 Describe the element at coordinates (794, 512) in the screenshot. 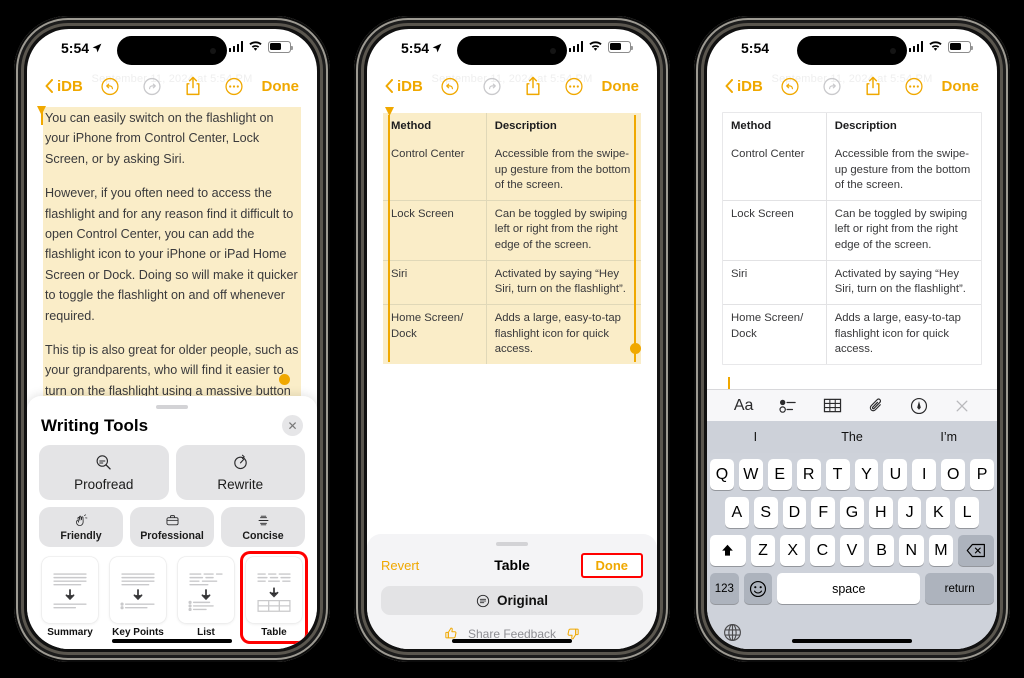

I see `key-d: D` at that location.